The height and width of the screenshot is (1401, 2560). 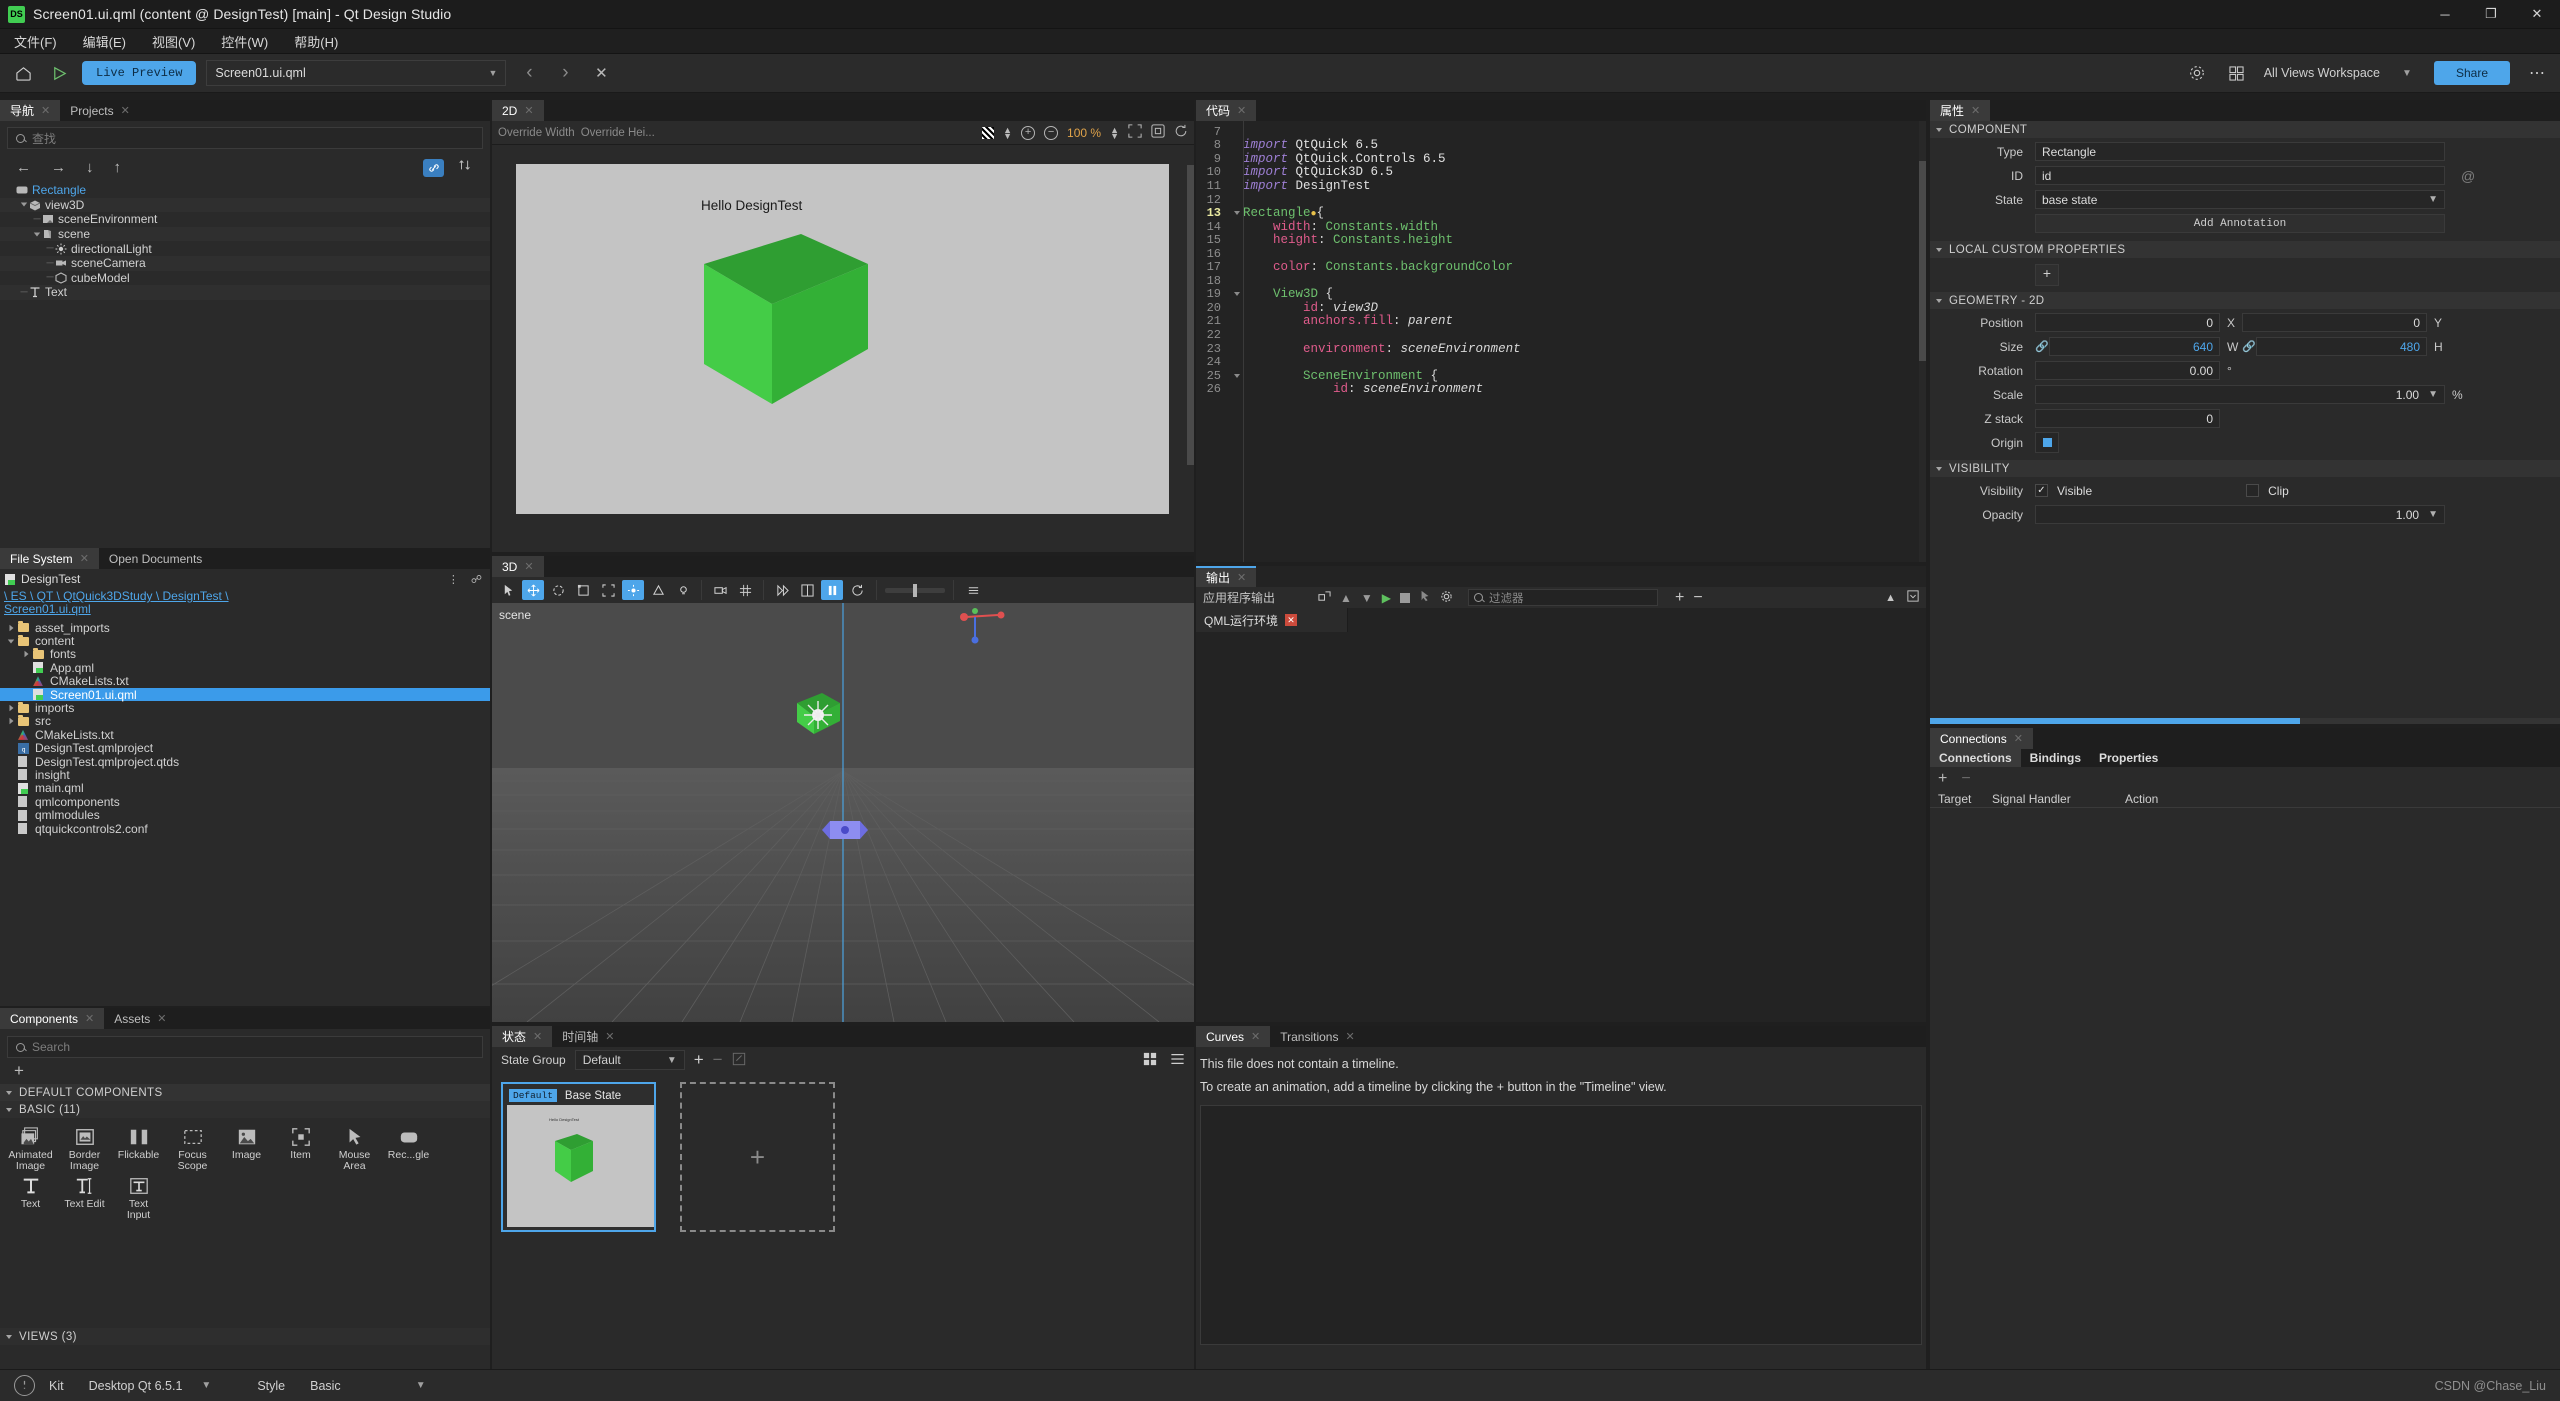 What do you see at coordinates (565, 73) in the screenshot?
I see `nav-forward-button: ›` at bounding box center [565, 73].